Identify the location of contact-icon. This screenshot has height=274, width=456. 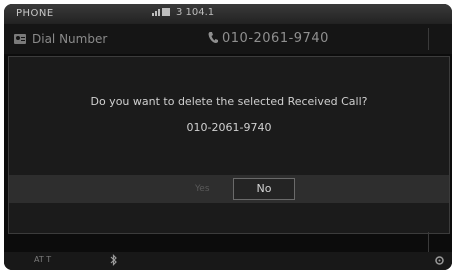
(20, 39).